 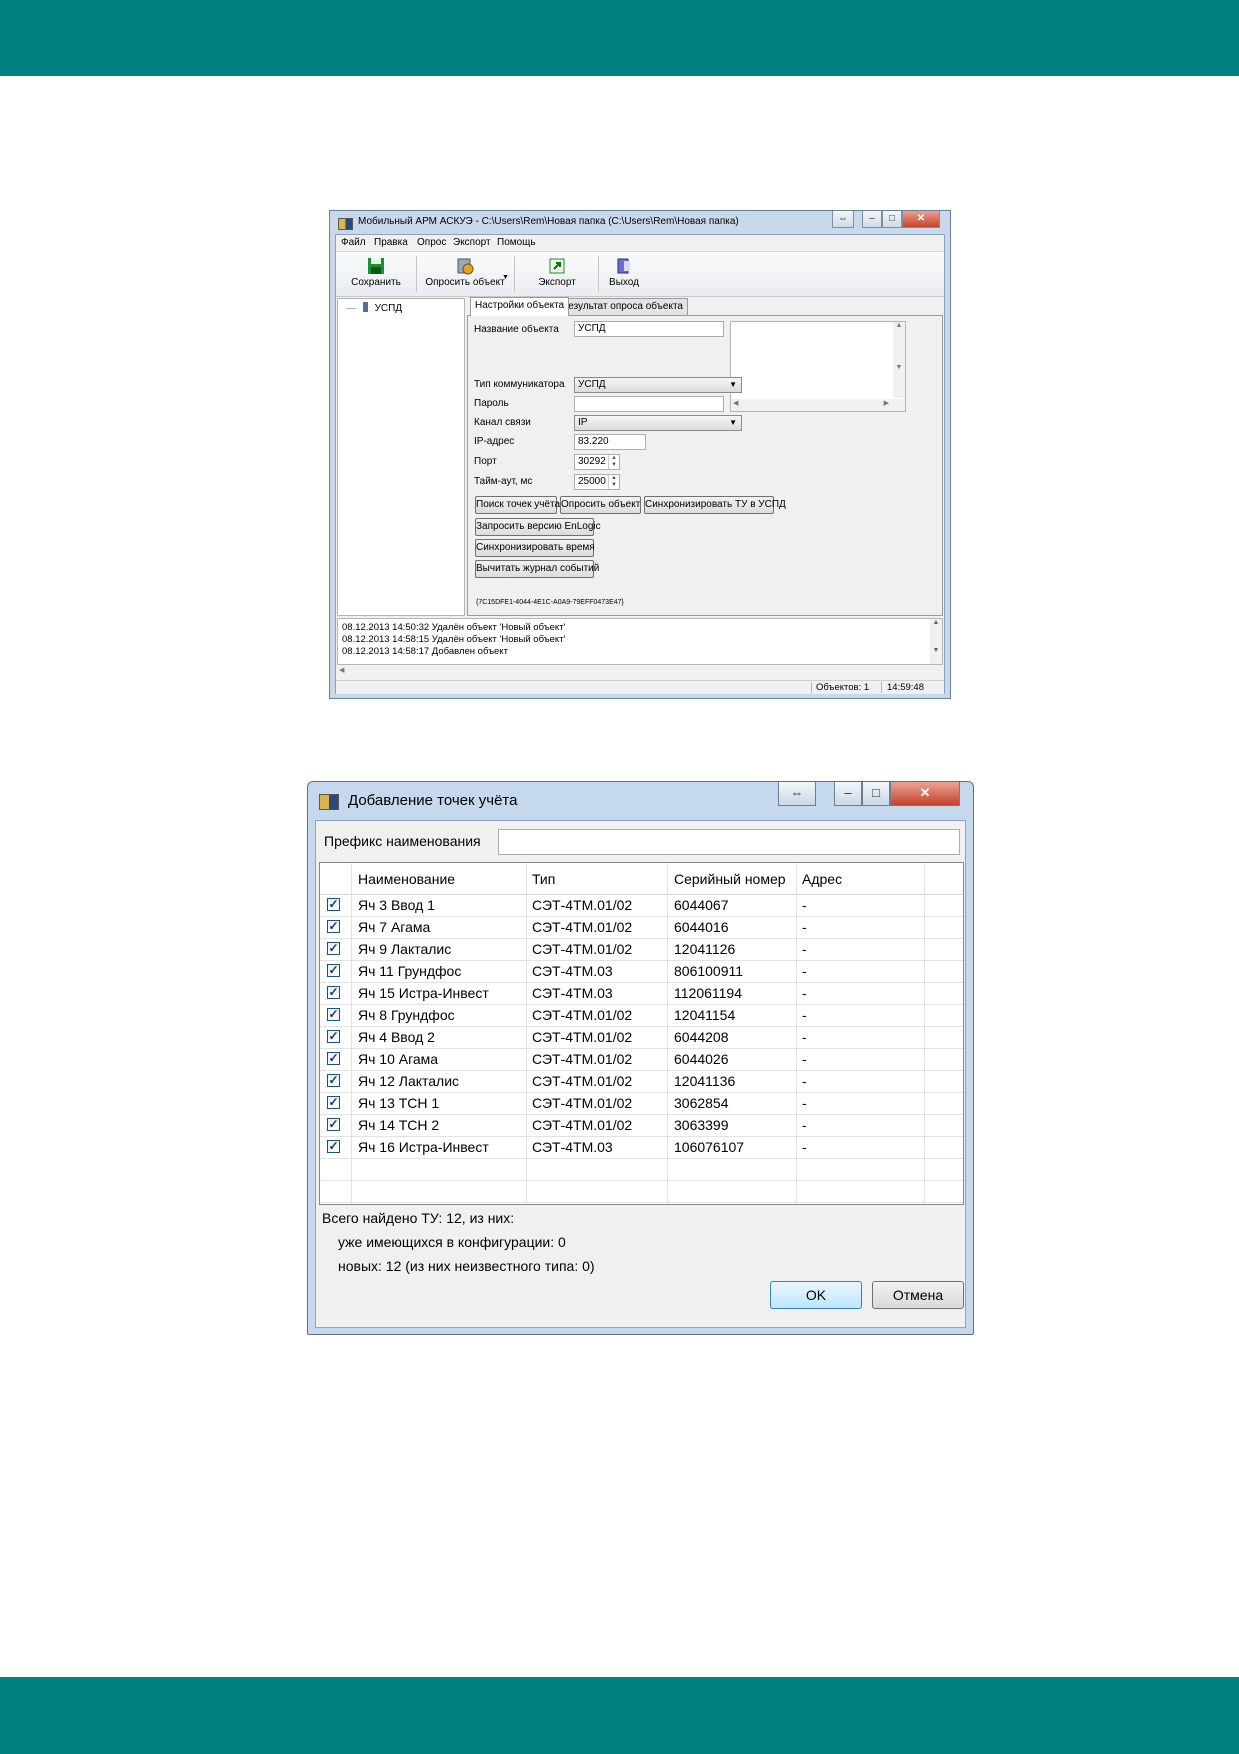 I want to click on table-row: ✓ Яч 11 Грундфос СЭТ-4ТМ.03 806100911 -, so click(x=641, y=971).